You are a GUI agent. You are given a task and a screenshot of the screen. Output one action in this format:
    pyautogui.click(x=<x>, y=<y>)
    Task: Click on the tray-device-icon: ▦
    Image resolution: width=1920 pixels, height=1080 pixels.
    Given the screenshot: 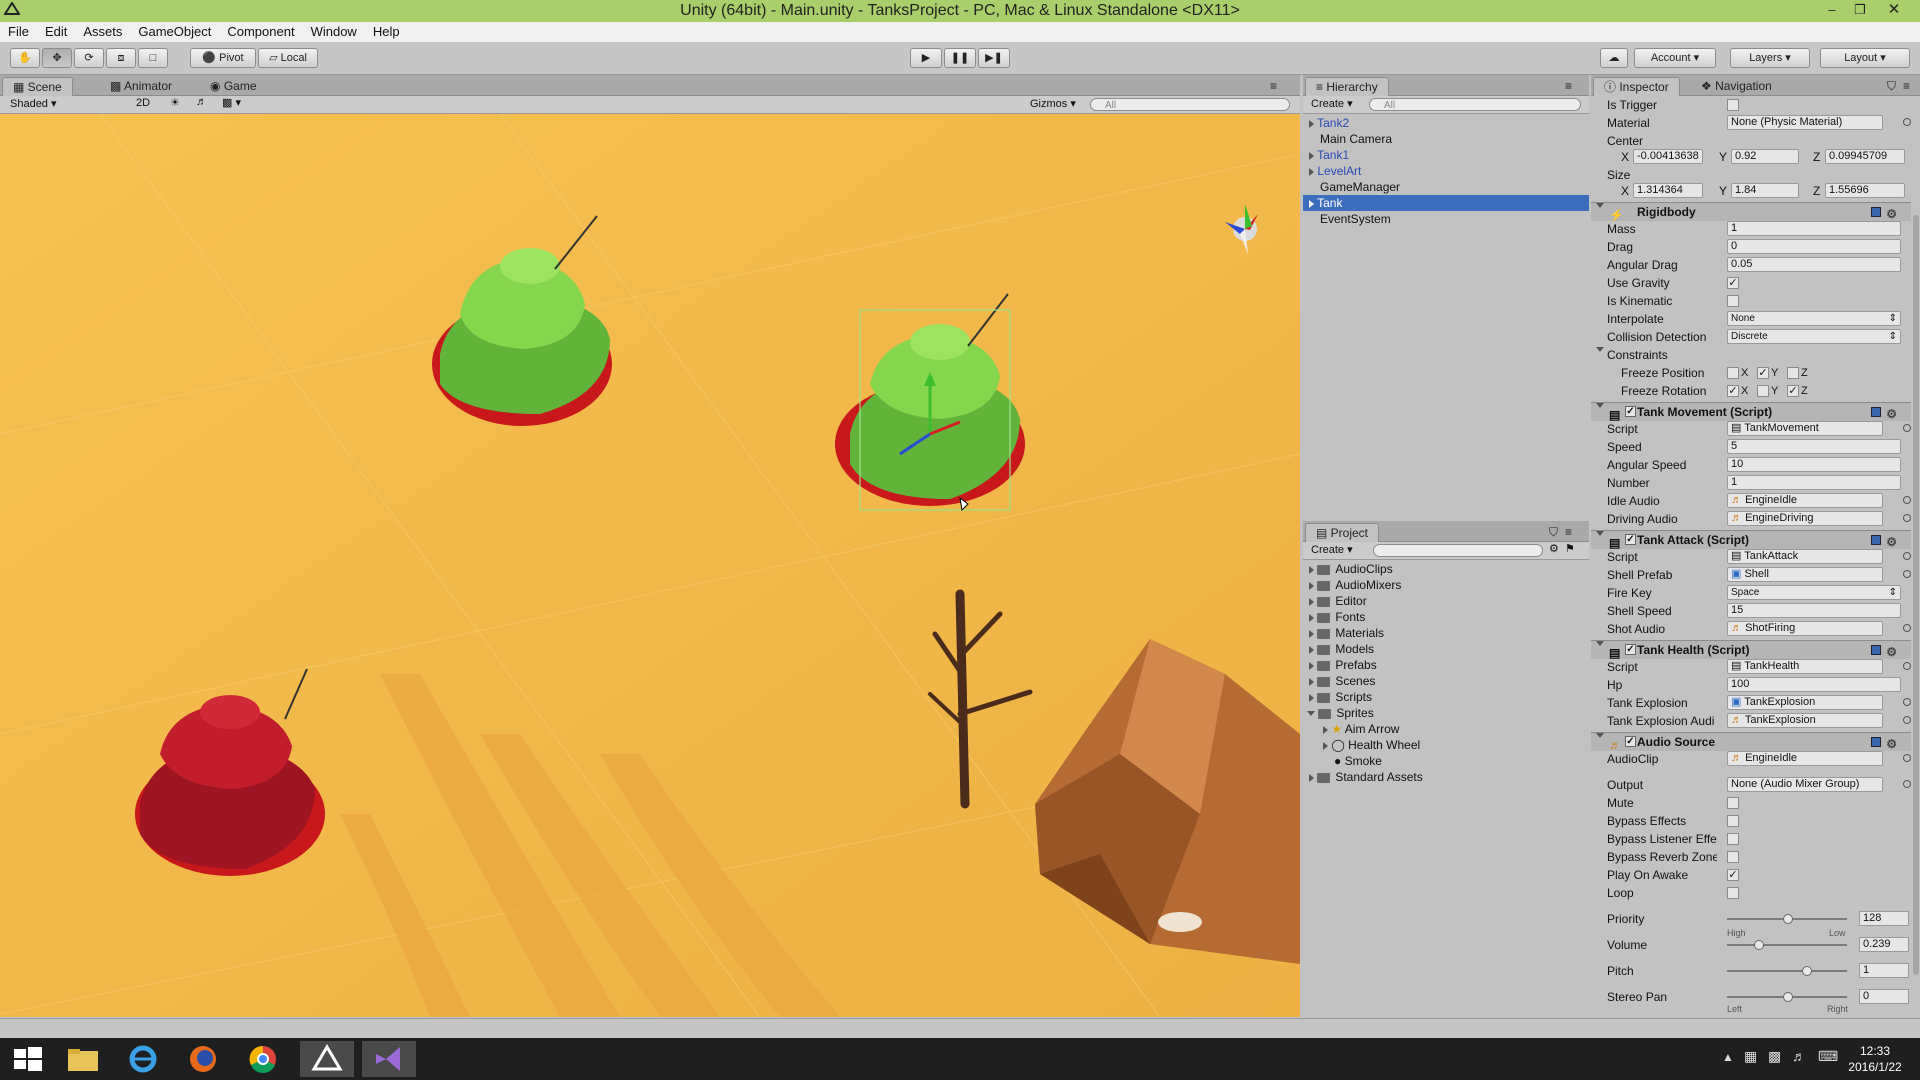 What is the action you would take?
    pyautogui.click(x=1750, y=1056)
    